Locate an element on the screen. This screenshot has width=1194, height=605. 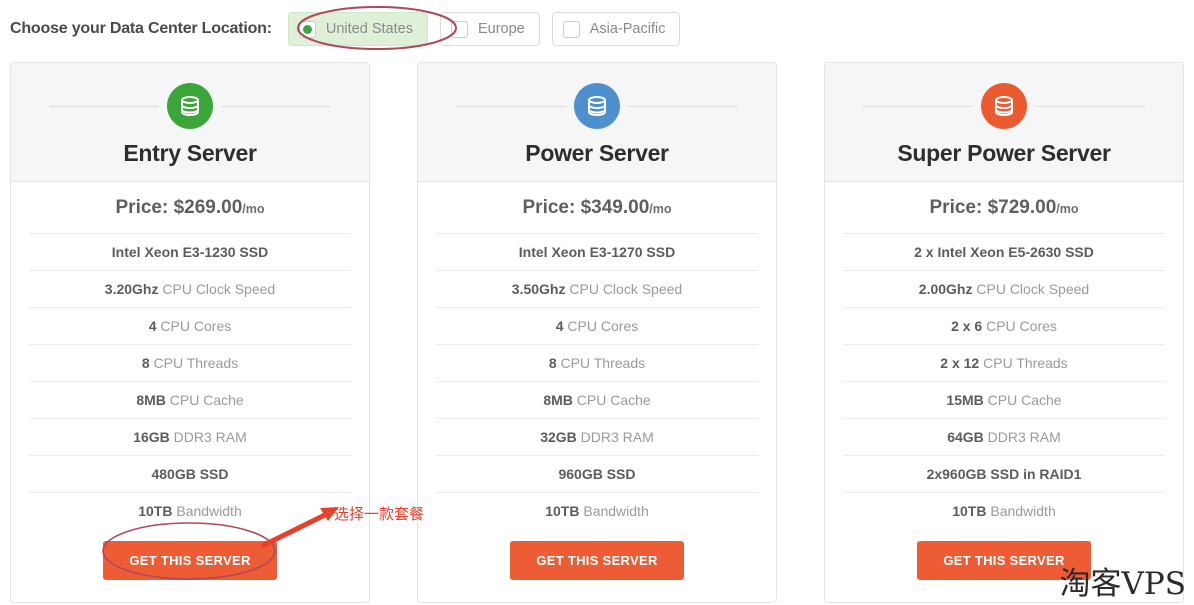
plan-name: Entry Server is located at coordinates (190, 153).